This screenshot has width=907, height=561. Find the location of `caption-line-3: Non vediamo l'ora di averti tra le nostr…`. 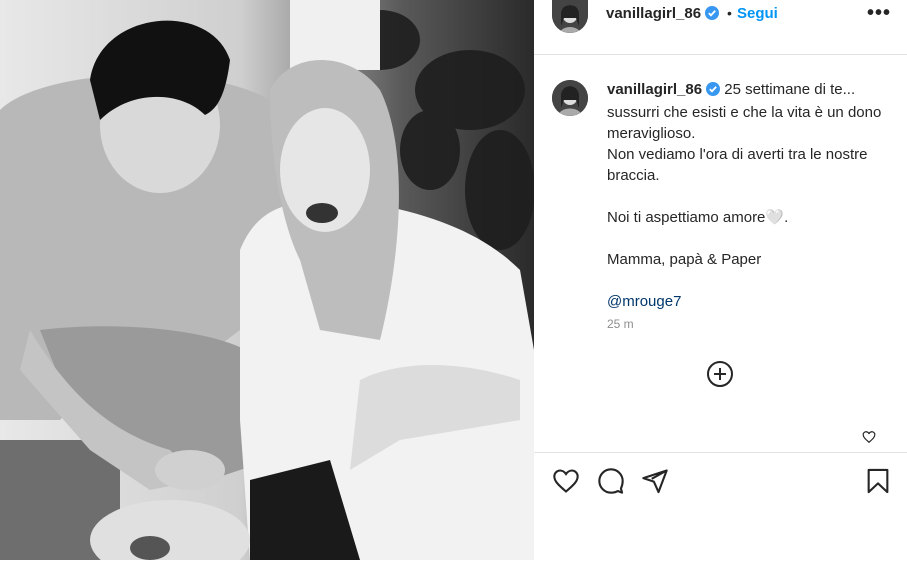

caption-line-3: Non vediamo l'ora di averti tra le nostr… is located at coordinates (737, 165).